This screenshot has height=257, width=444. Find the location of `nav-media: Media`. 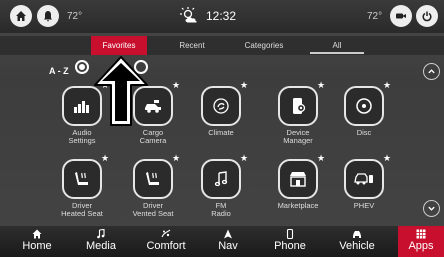

nav-media: Media is located at coordinates (101, 241).